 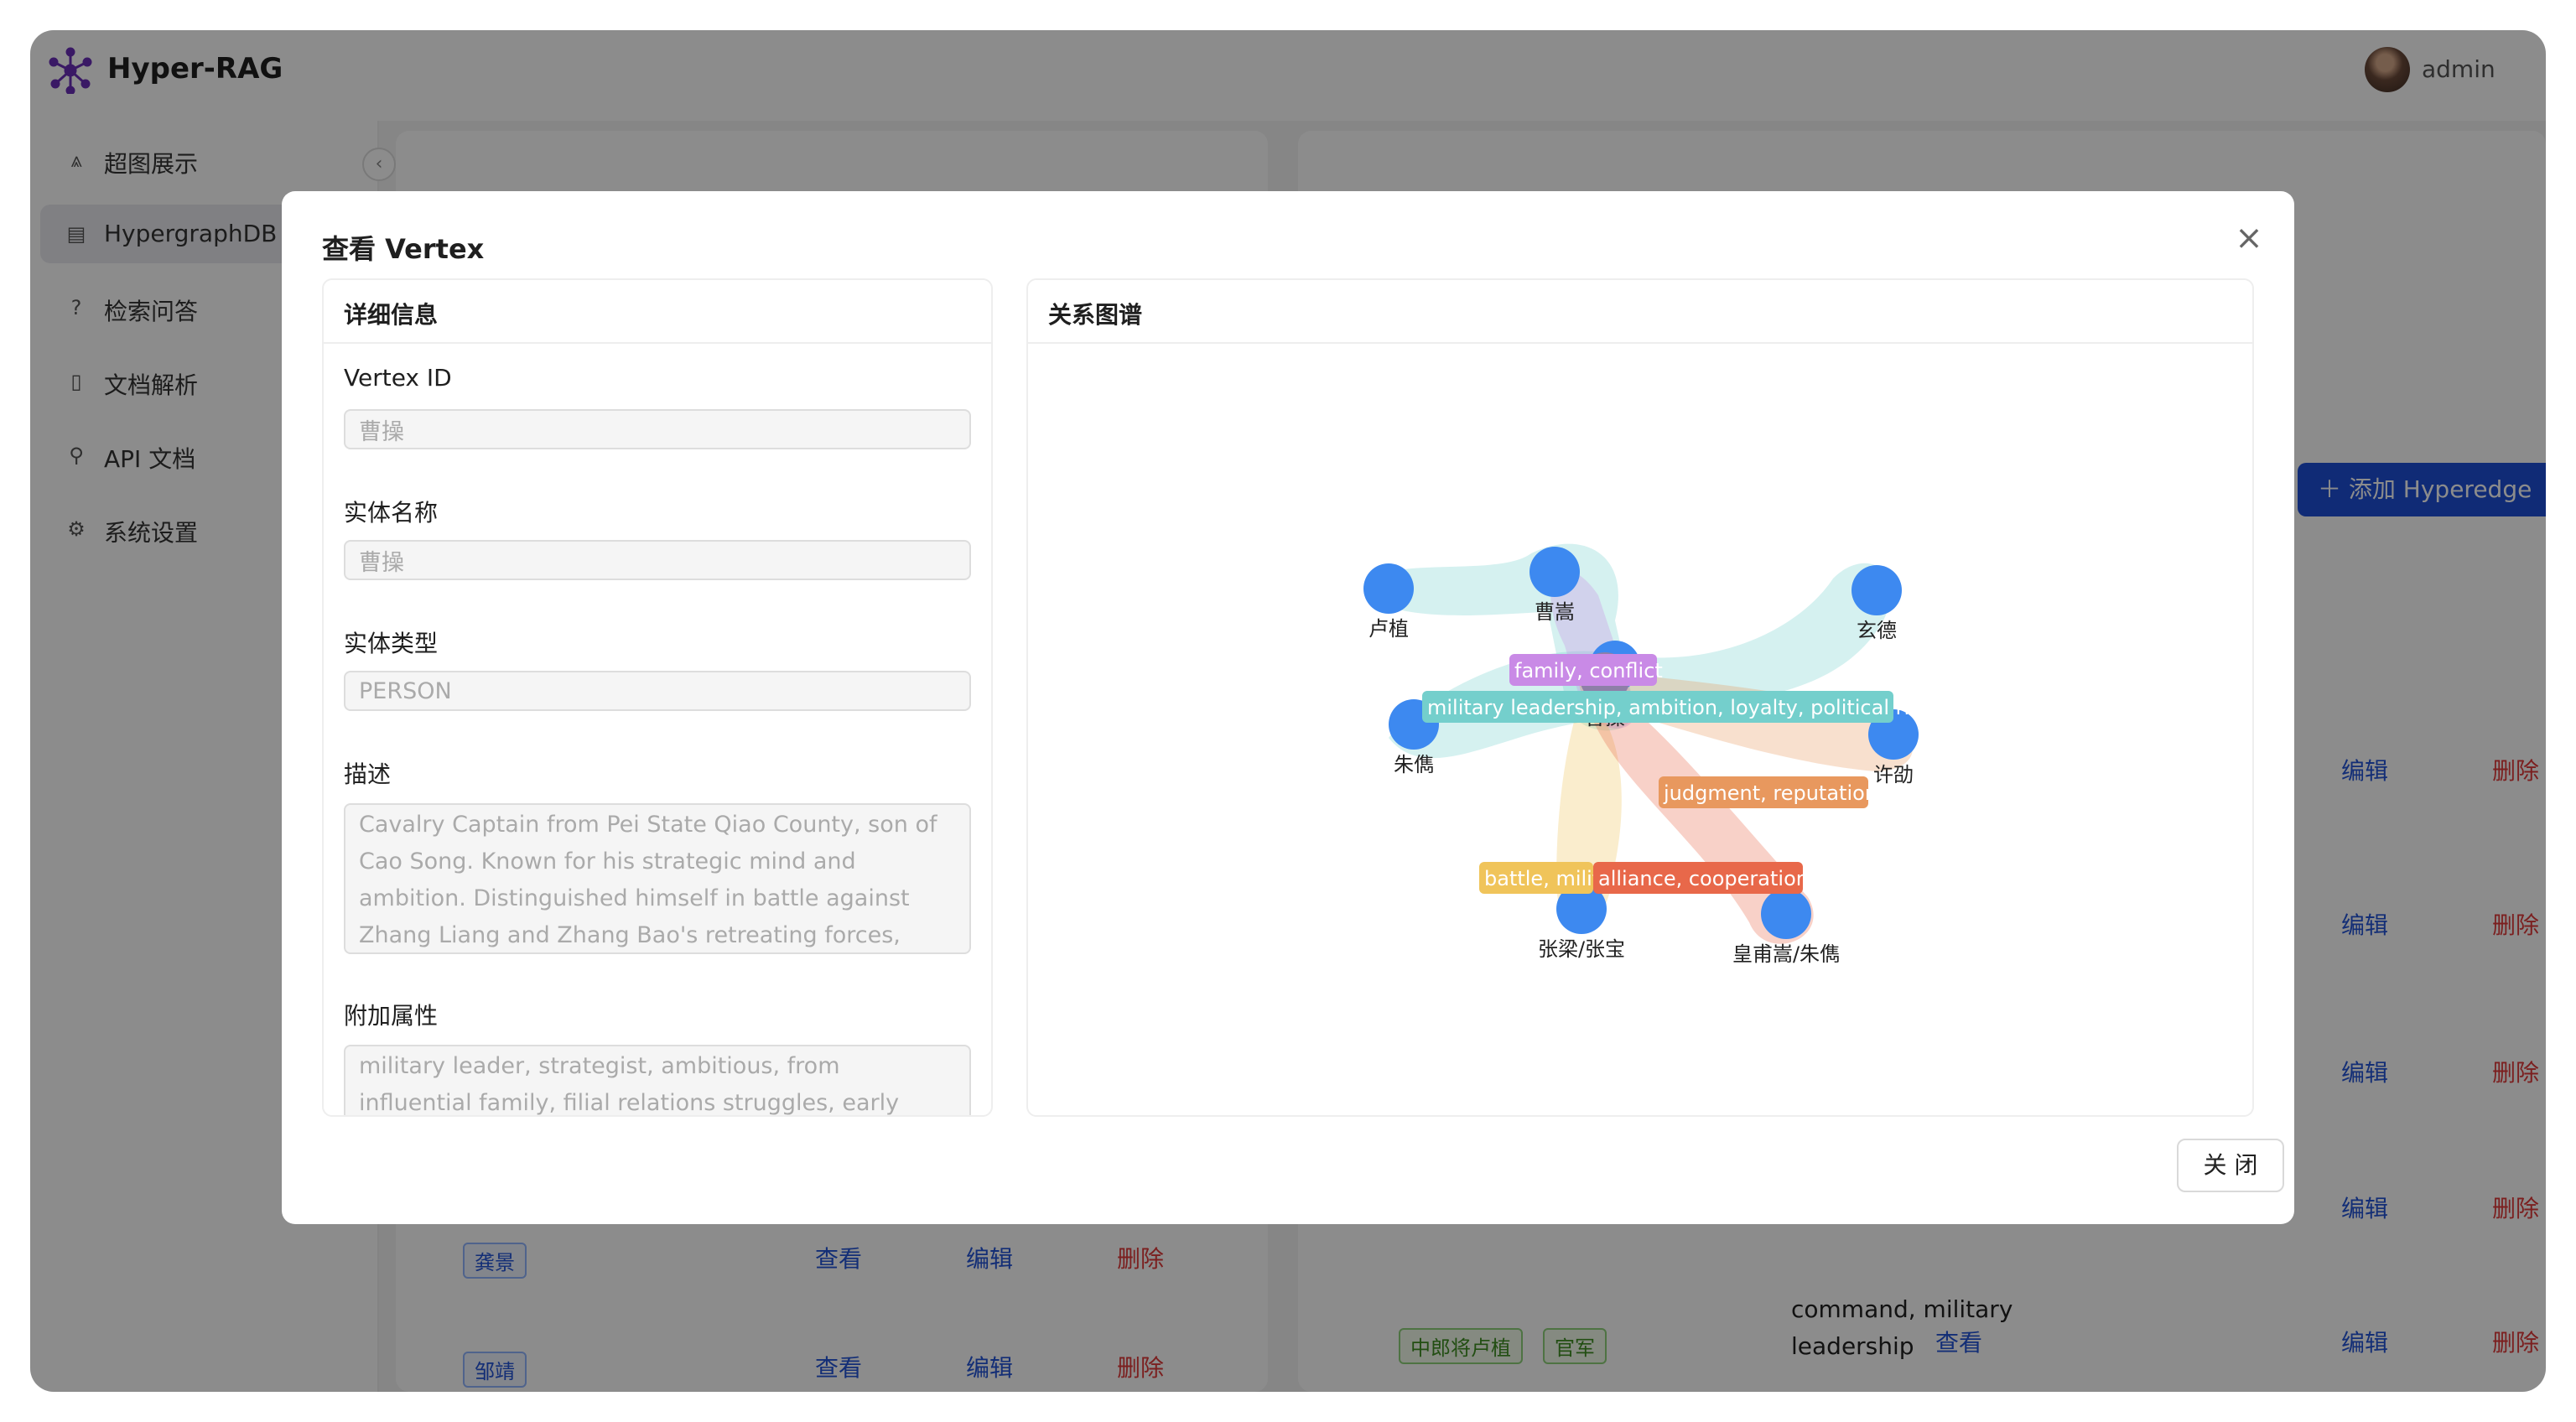 What do you see at coordinates (1588, 670) in the screenshot?
I see `hyperedge-label: family, conflict` at bounding box center [1588, 670].